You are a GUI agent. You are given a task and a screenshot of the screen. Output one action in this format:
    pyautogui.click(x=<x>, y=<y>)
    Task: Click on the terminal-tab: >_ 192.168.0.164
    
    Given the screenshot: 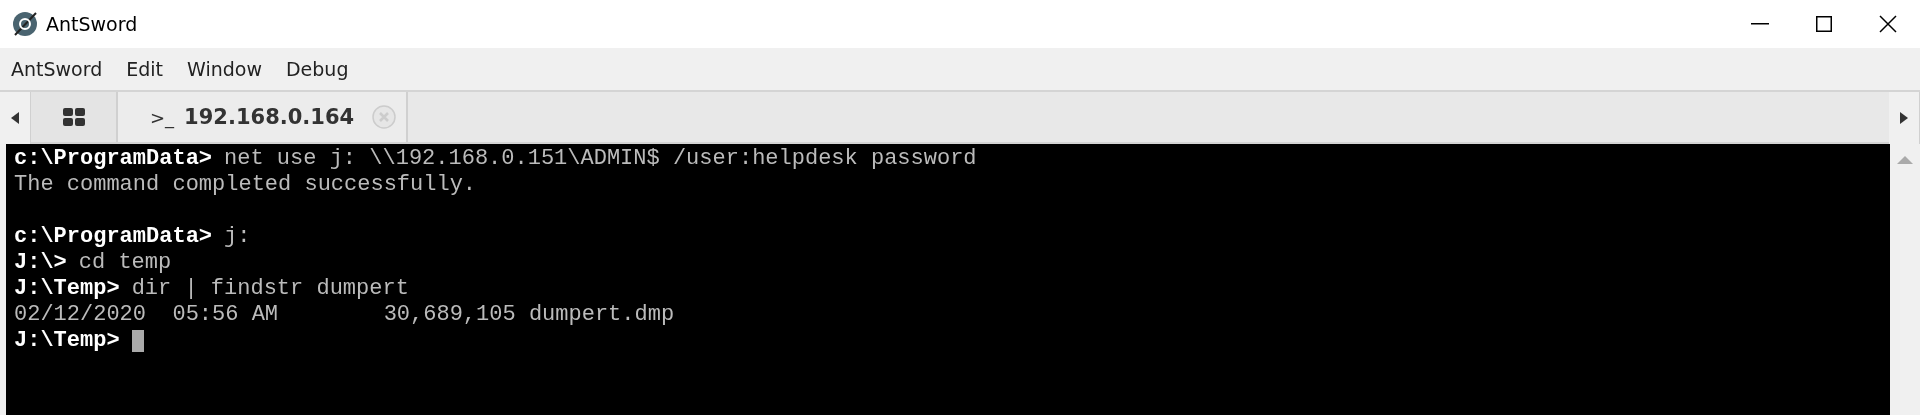 What is the action you would take?
    pyautogui.click(x=263, y=117)
    